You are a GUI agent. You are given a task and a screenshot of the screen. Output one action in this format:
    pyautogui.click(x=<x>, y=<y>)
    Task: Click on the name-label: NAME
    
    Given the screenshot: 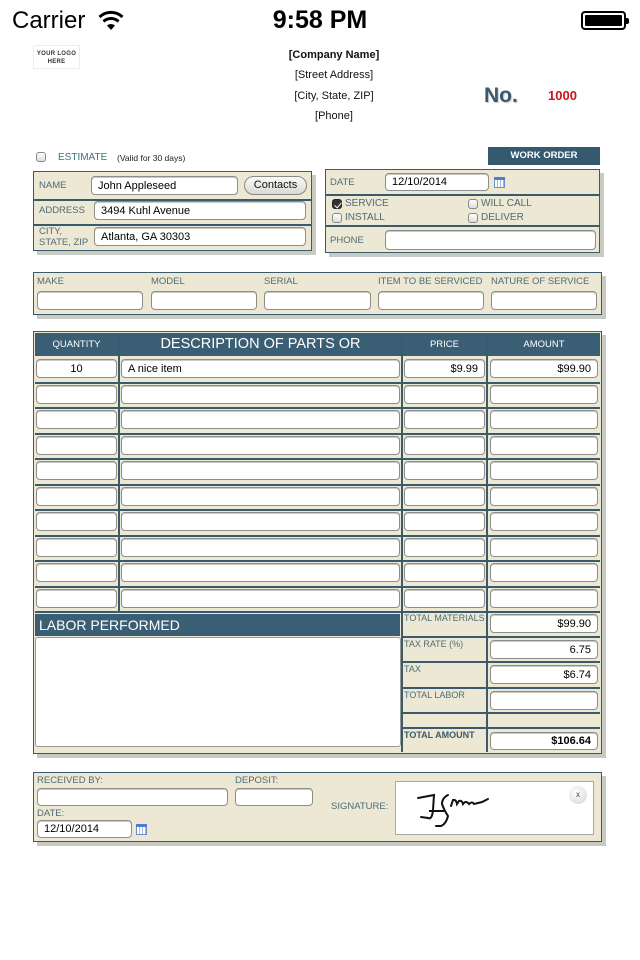 What is the action you would take?
    pyautogui.click(x=53, y=185)
    